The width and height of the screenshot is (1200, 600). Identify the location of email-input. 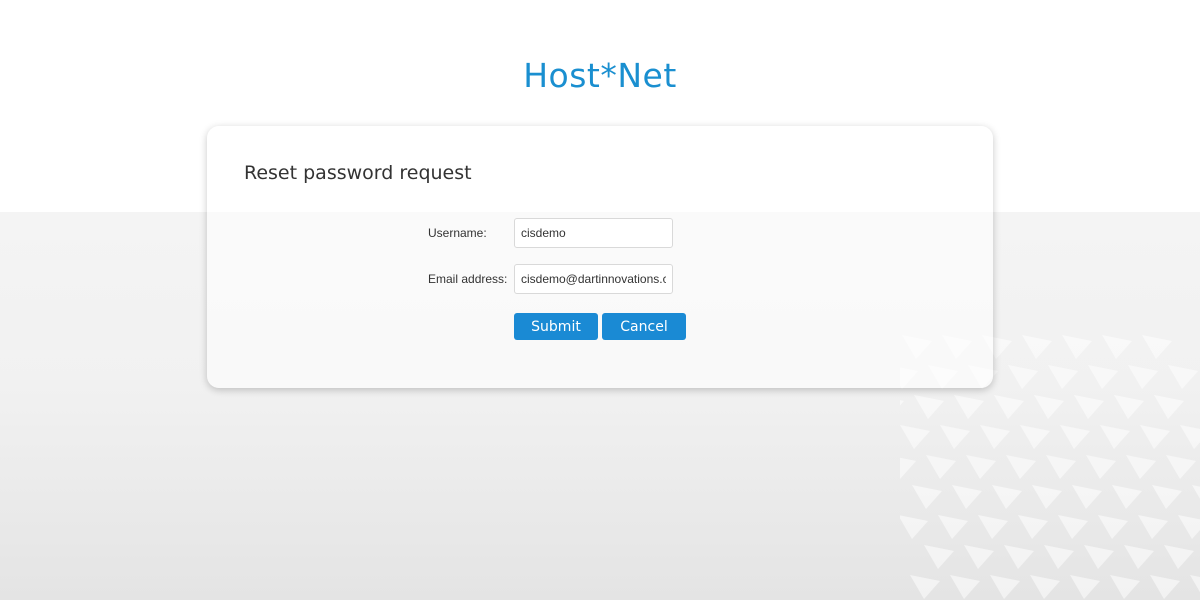
(593, 279).